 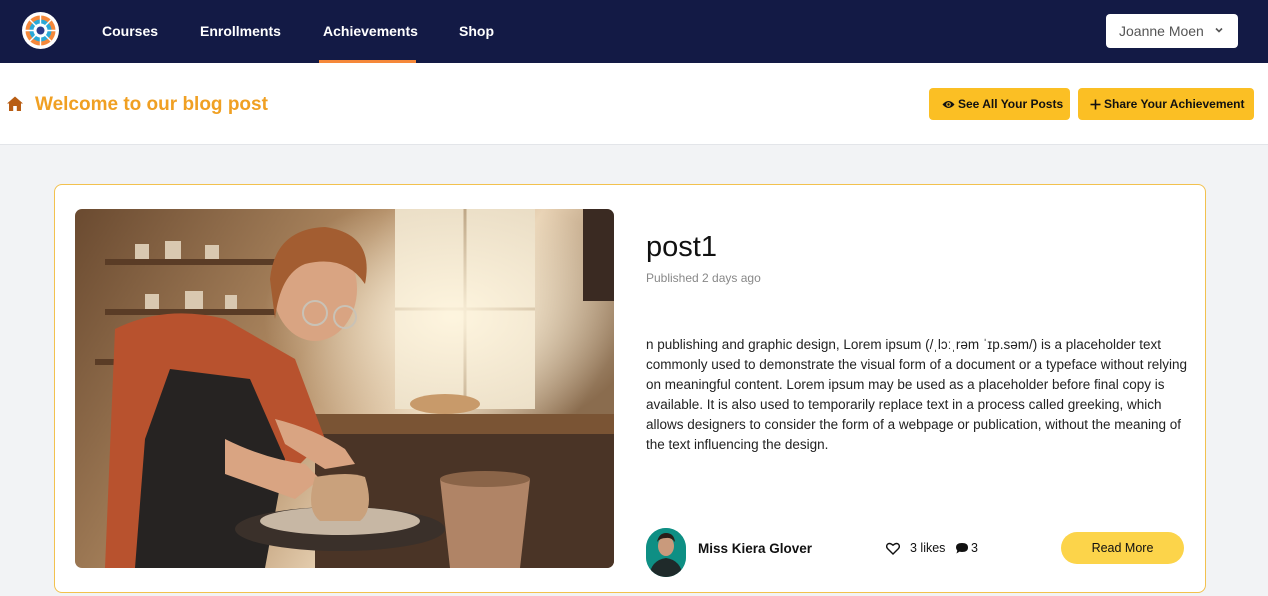 I want to click on eye-icon, so click(x=950, y=104).